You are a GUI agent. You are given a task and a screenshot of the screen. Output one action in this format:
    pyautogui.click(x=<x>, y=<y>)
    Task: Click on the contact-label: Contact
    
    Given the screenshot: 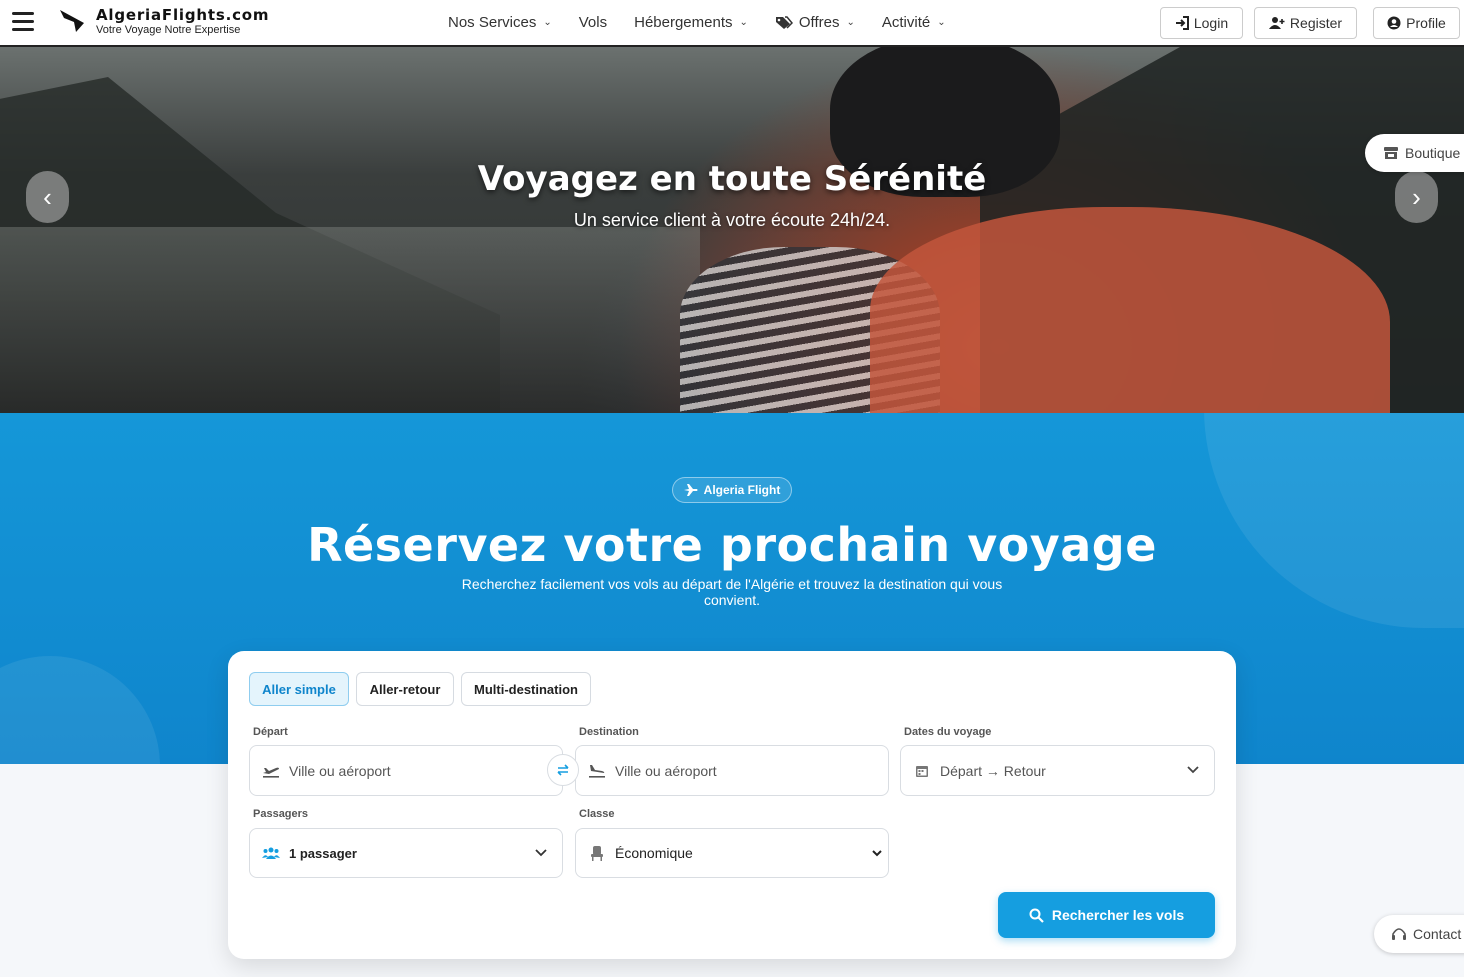 What is the action you would take?
    pyautogui.click(x=1437, y=934)
    